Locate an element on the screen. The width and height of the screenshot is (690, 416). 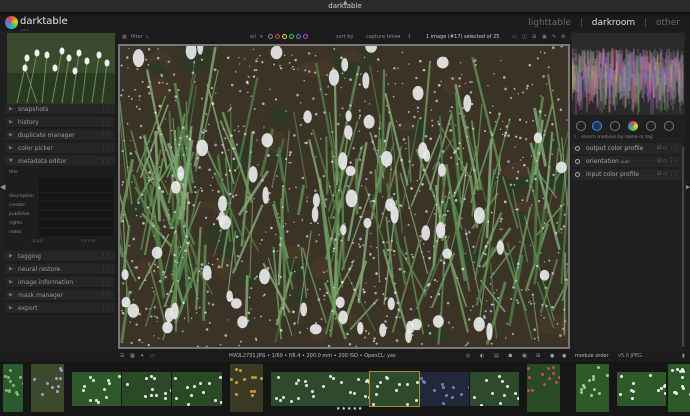
toolbar-icon-5: ✎ is located at coordinates (554, 37).